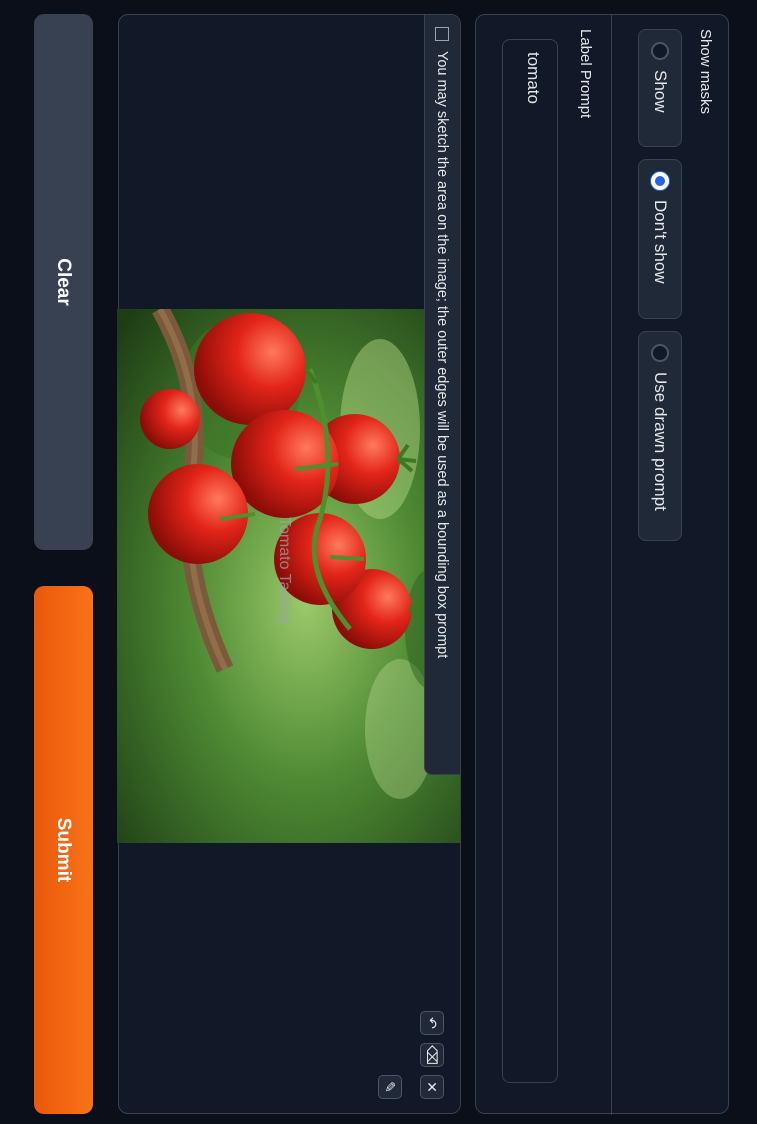 Image resolution: width=757 pixels, height=1124 pixels. What do you see at coordinates (284, 571) in the screenshot?
I see `image-watermark: Tomato Tasting` at bounding box center [284, 571].